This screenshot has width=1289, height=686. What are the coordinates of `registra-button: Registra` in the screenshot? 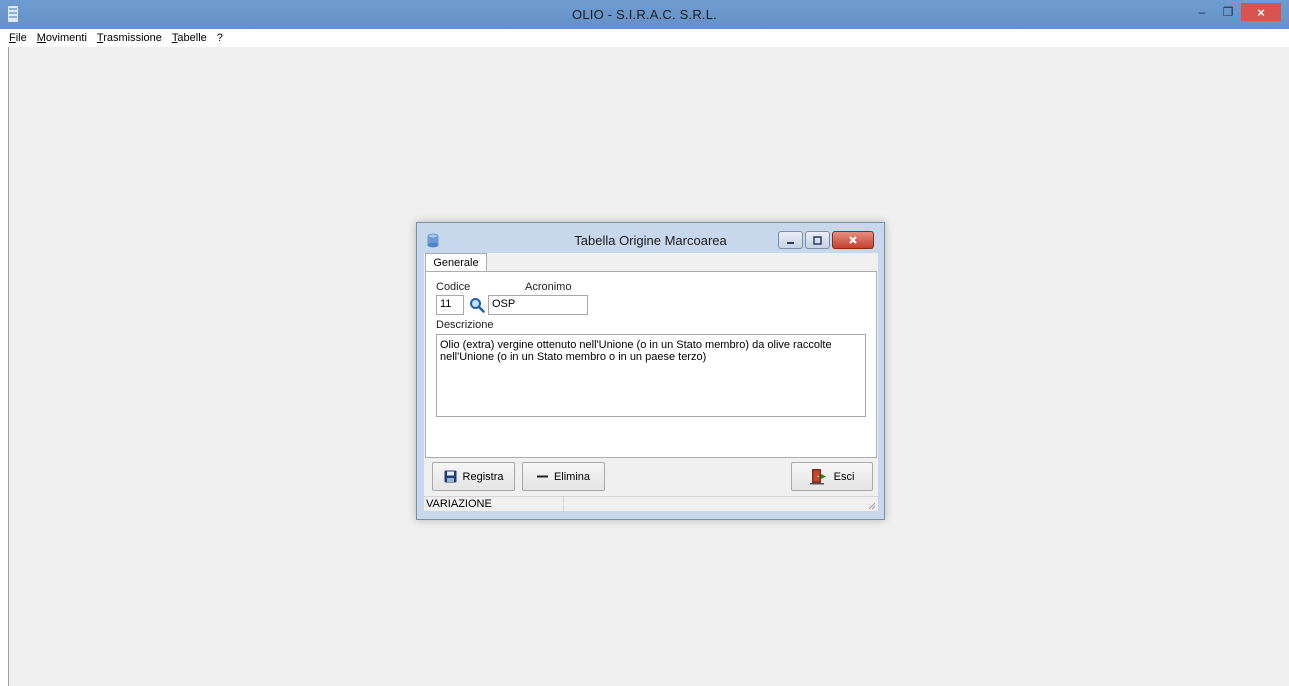 It's located at (473, 476).